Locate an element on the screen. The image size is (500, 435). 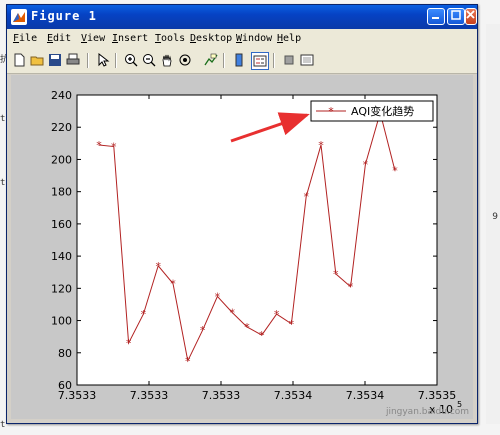
menu-edit: Edit is located at coordinates (59, 38).